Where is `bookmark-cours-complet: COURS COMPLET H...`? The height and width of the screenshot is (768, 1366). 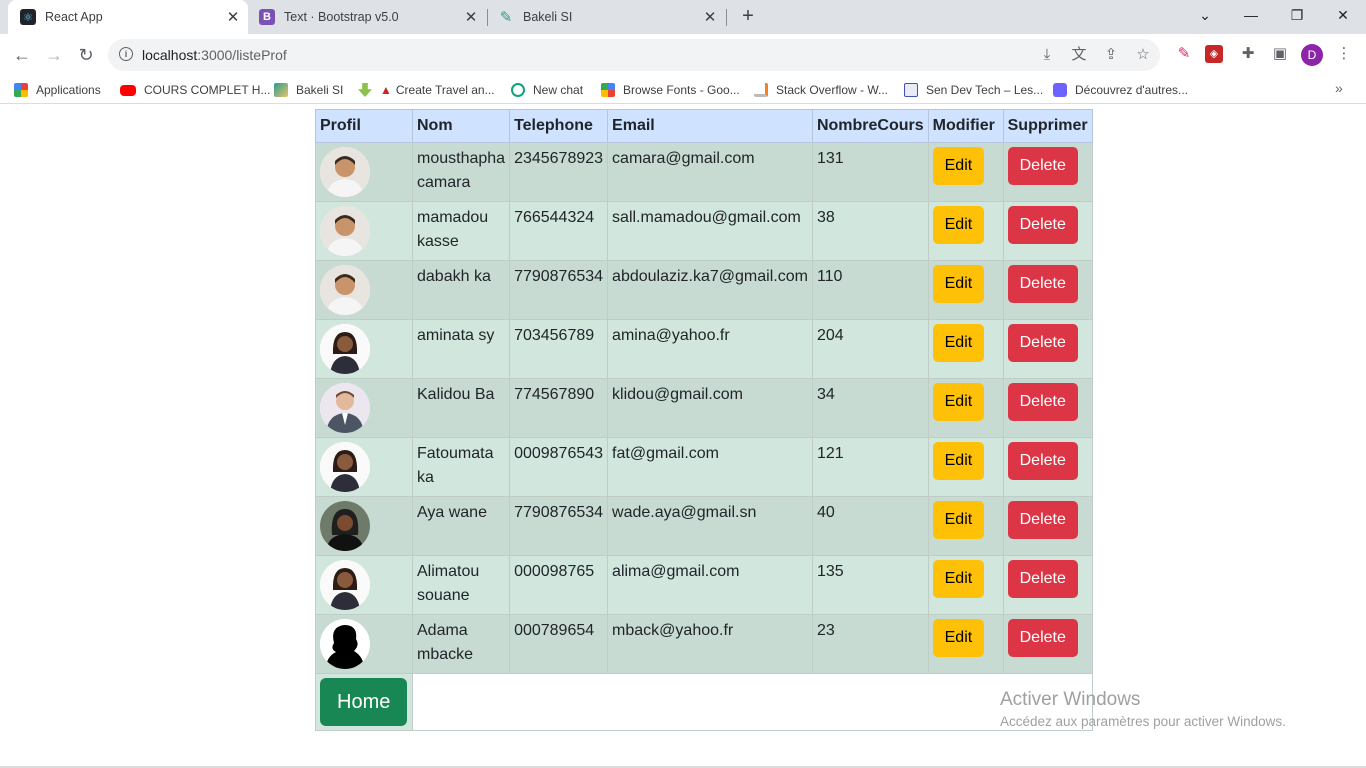
bookmark-cours-complet: COURS COMPLET H... is located at coordinates (195, 90).